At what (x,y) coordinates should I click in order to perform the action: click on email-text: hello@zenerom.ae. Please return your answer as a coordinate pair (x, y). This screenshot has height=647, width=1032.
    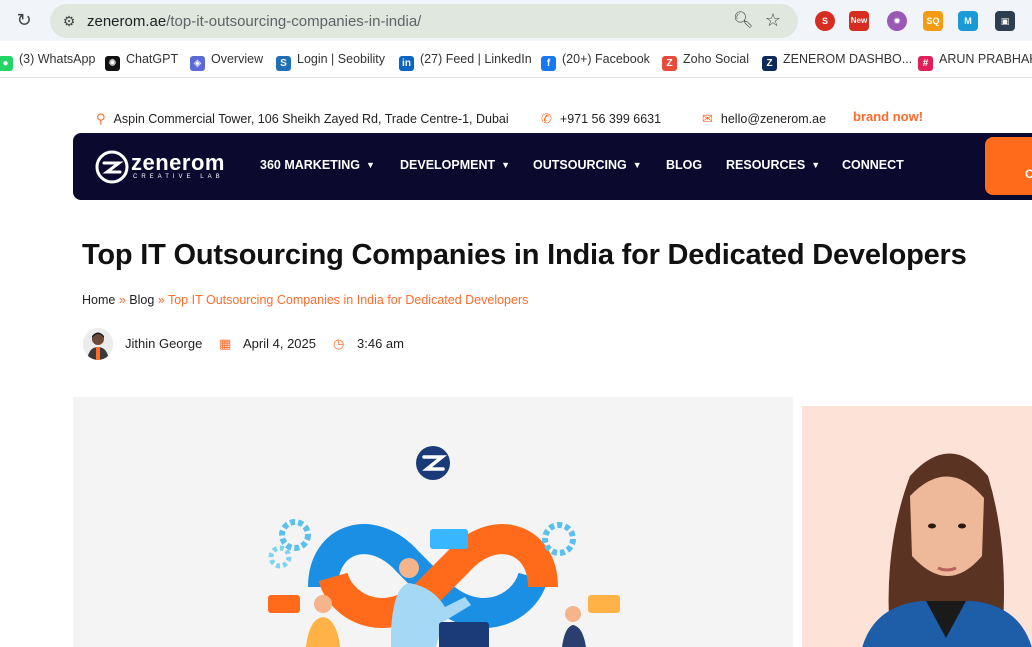
    Looking at the image, I should click on (773, 119).